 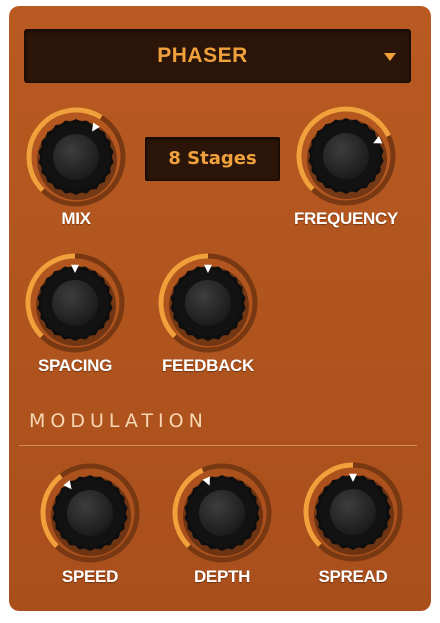 I want to click on stages-value: 8 Stages, so click(x=212, y=158).